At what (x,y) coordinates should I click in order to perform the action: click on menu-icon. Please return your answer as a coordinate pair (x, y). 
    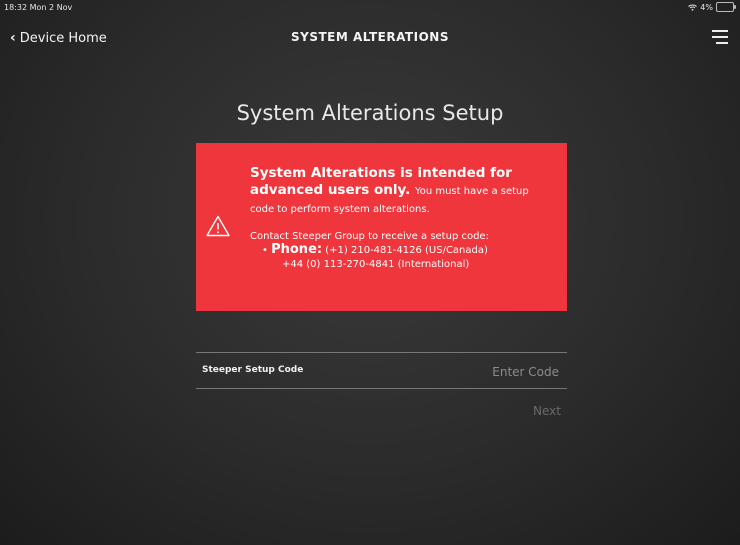
    Looking at the image, I should click on (720, 39).